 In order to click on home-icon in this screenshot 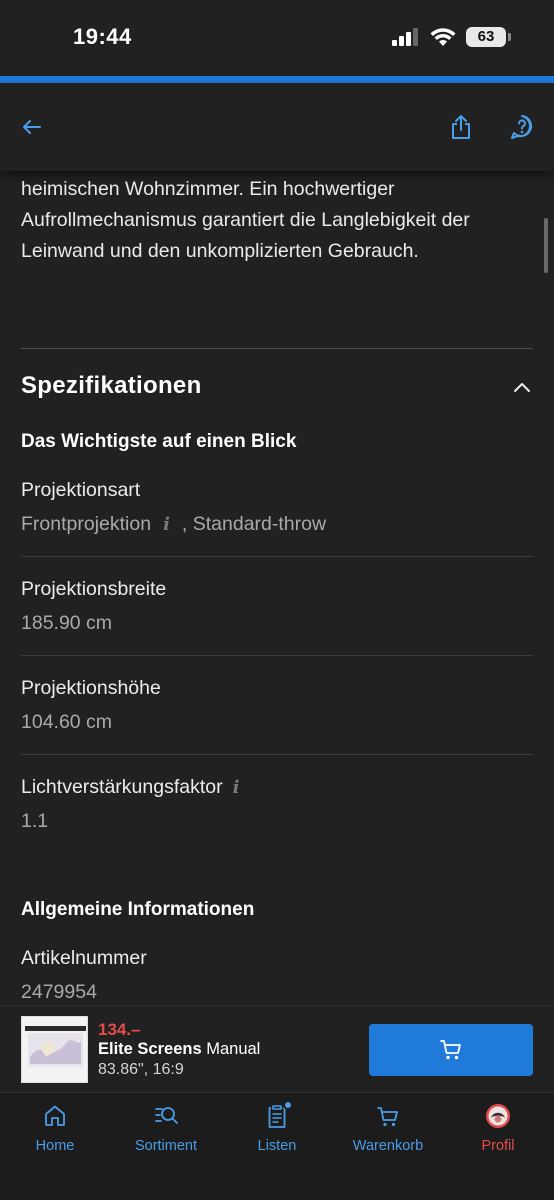, I will do `click(55, 1115)`.